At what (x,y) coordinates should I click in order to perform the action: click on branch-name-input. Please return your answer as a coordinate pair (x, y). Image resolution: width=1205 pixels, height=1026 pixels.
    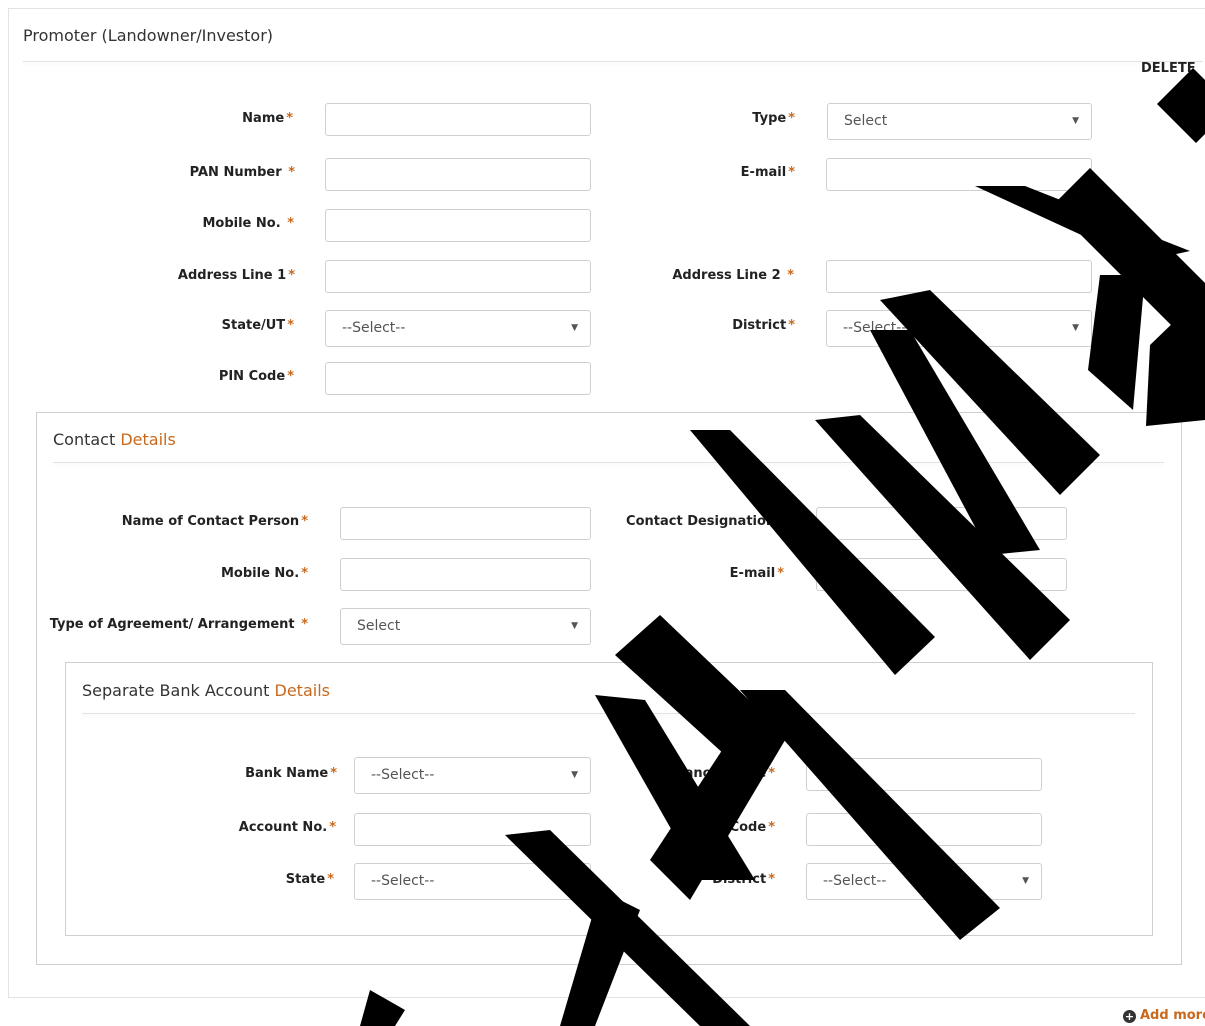
    Looking at the image, I should click on (924, 774).